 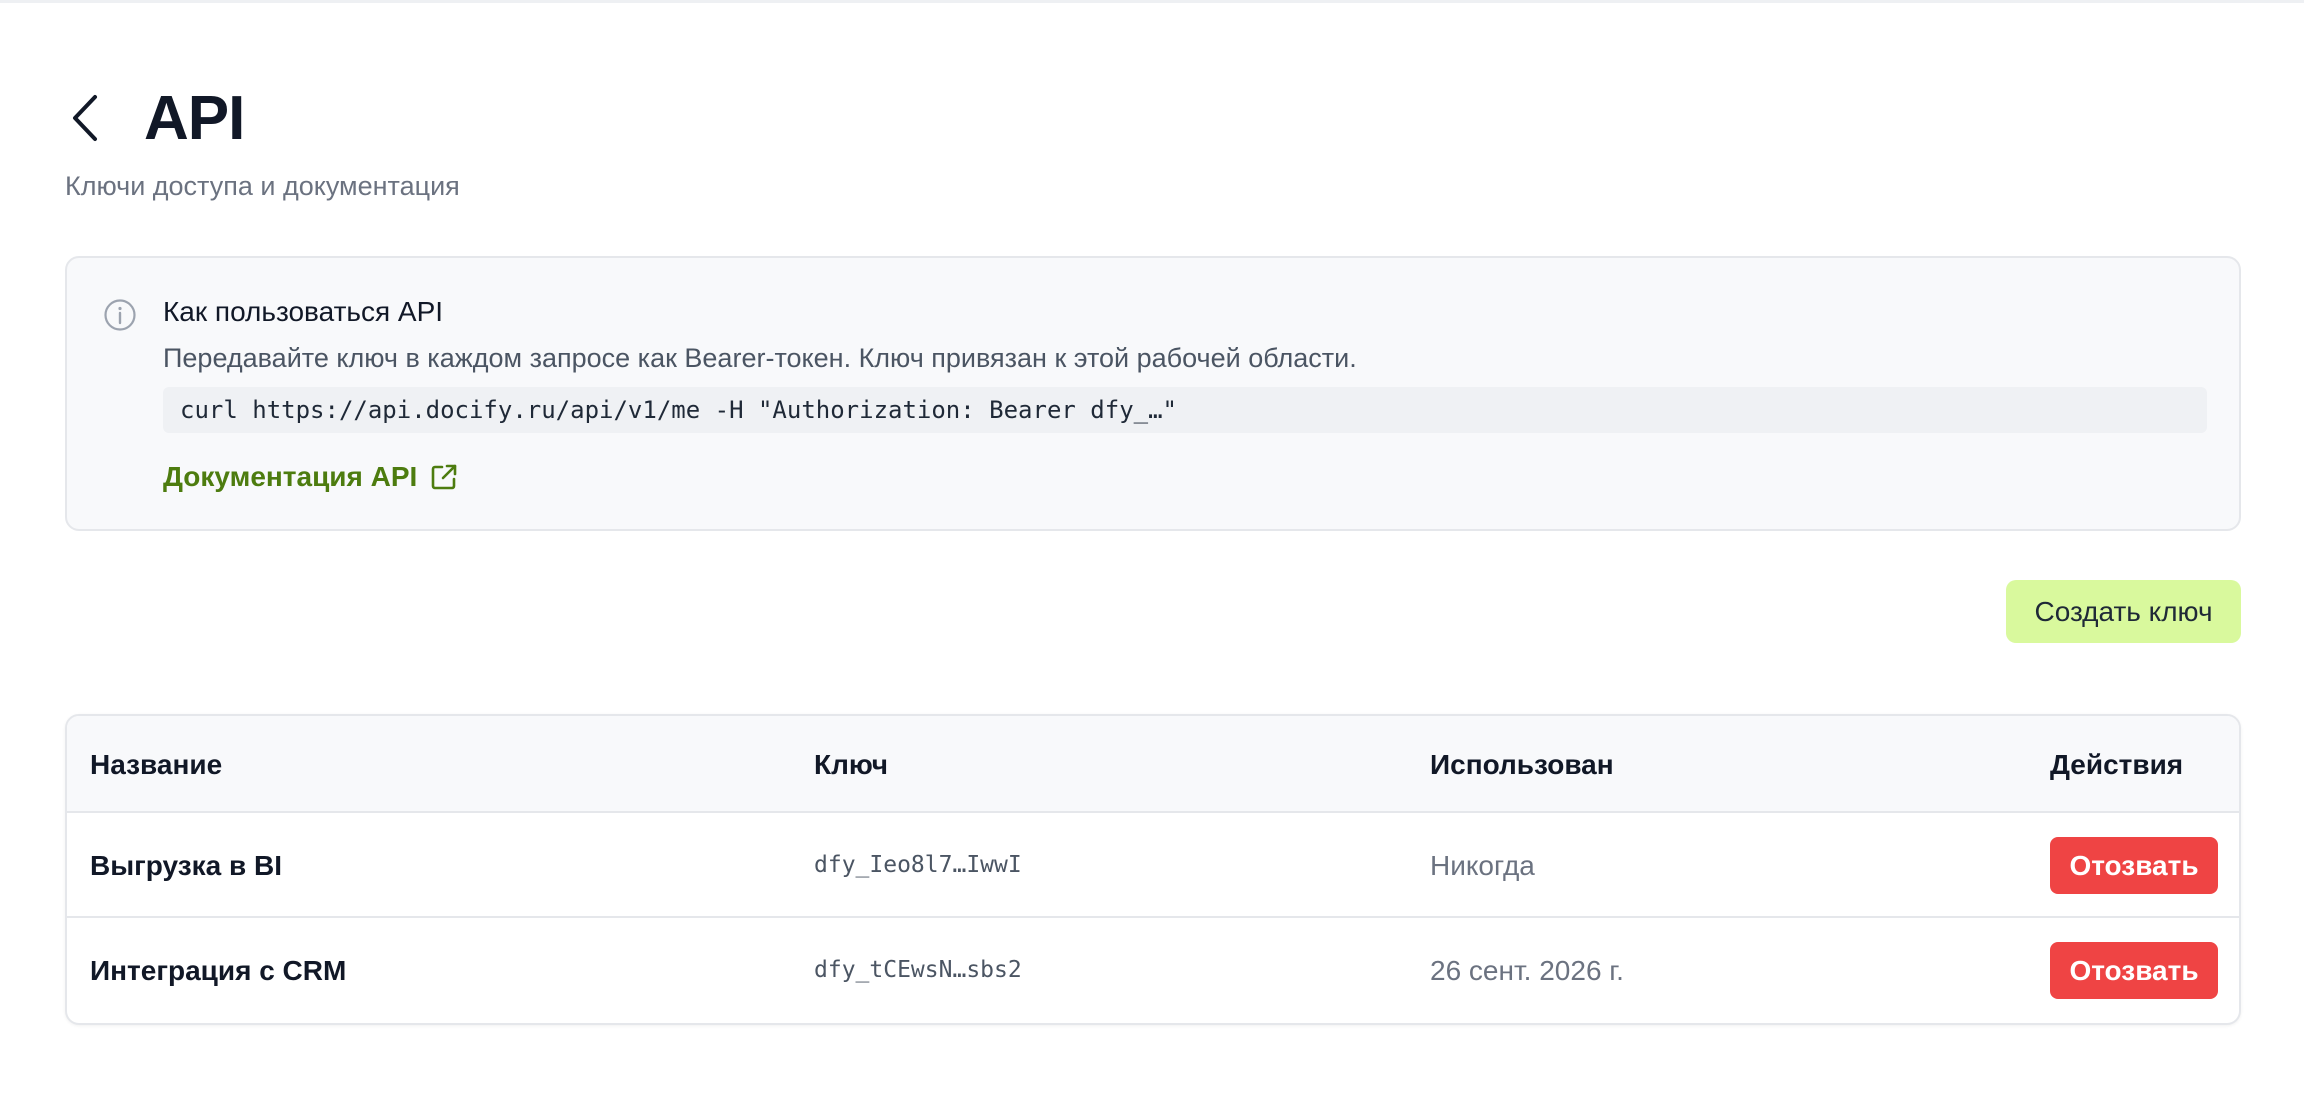 What do you see at coordinates (1482, 865) in the screenshot?
I see `key-last-used: Никогда` at bounding box center [1482, 865].